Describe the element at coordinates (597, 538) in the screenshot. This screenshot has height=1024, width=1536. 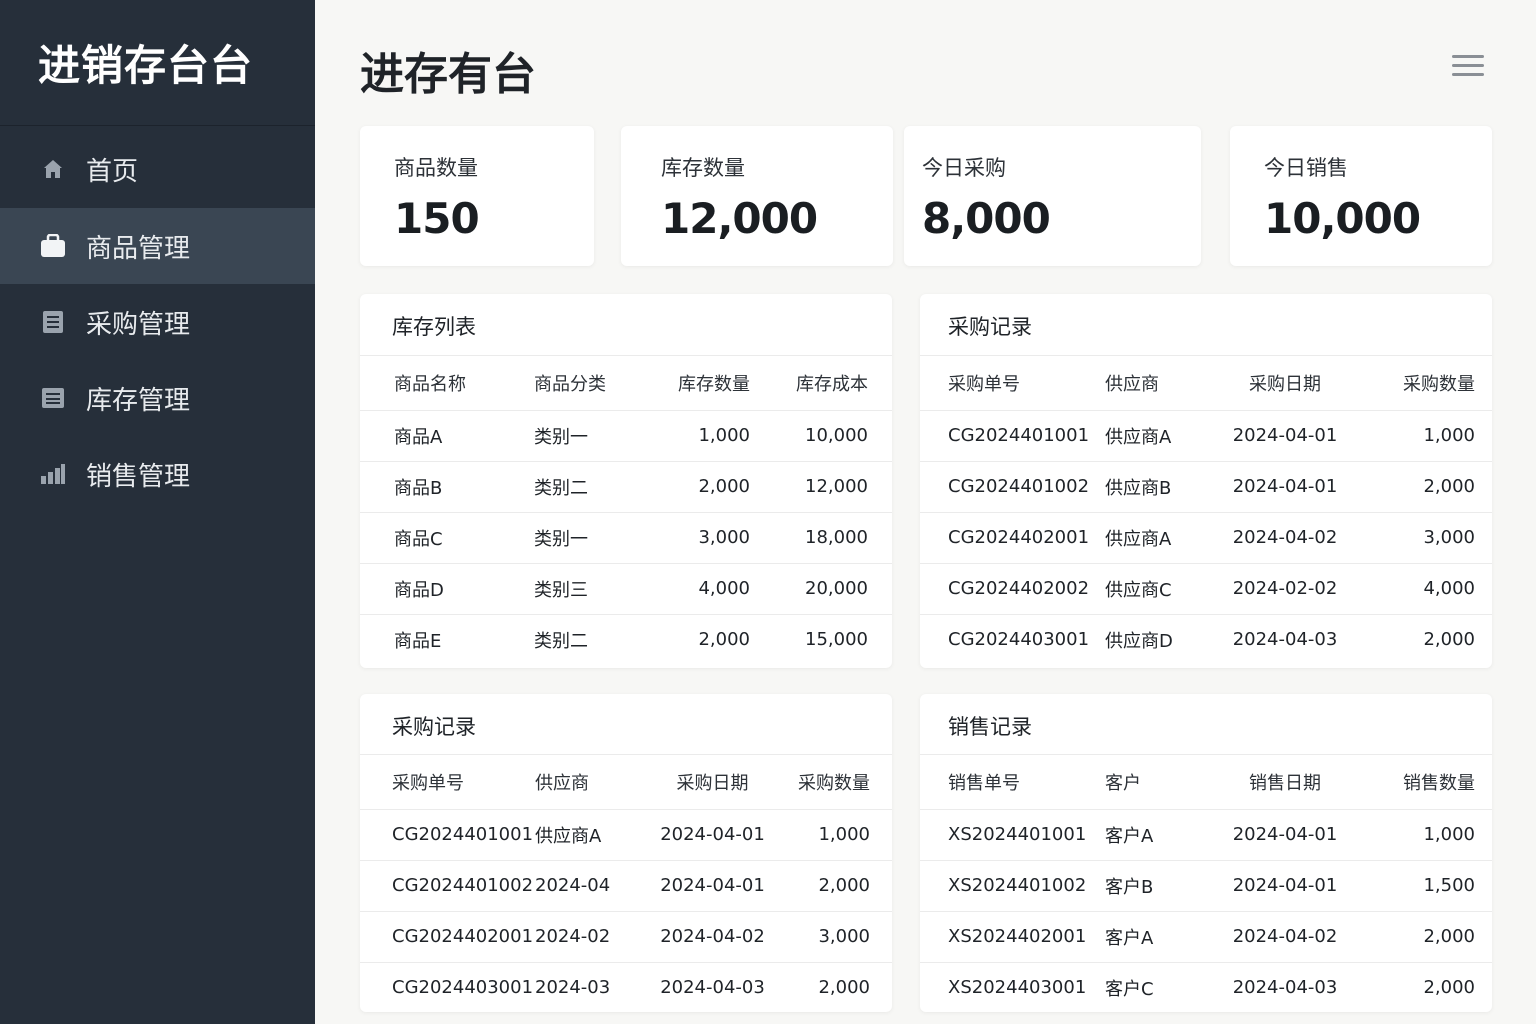
I see `table-cell: 类别一` at that location.